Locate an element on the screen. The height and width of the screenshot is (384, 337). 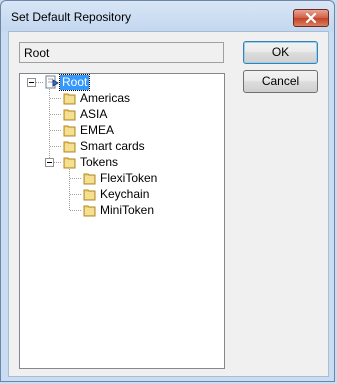
tree-node-americas: Americas is located at coordinates (97, 98).